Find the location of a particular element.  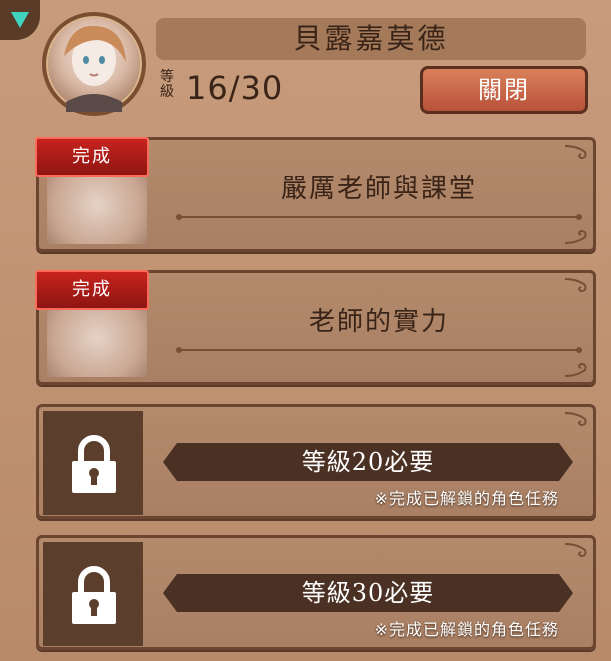

quest-title: 老師的實力 is located at coordinates (378, 322).